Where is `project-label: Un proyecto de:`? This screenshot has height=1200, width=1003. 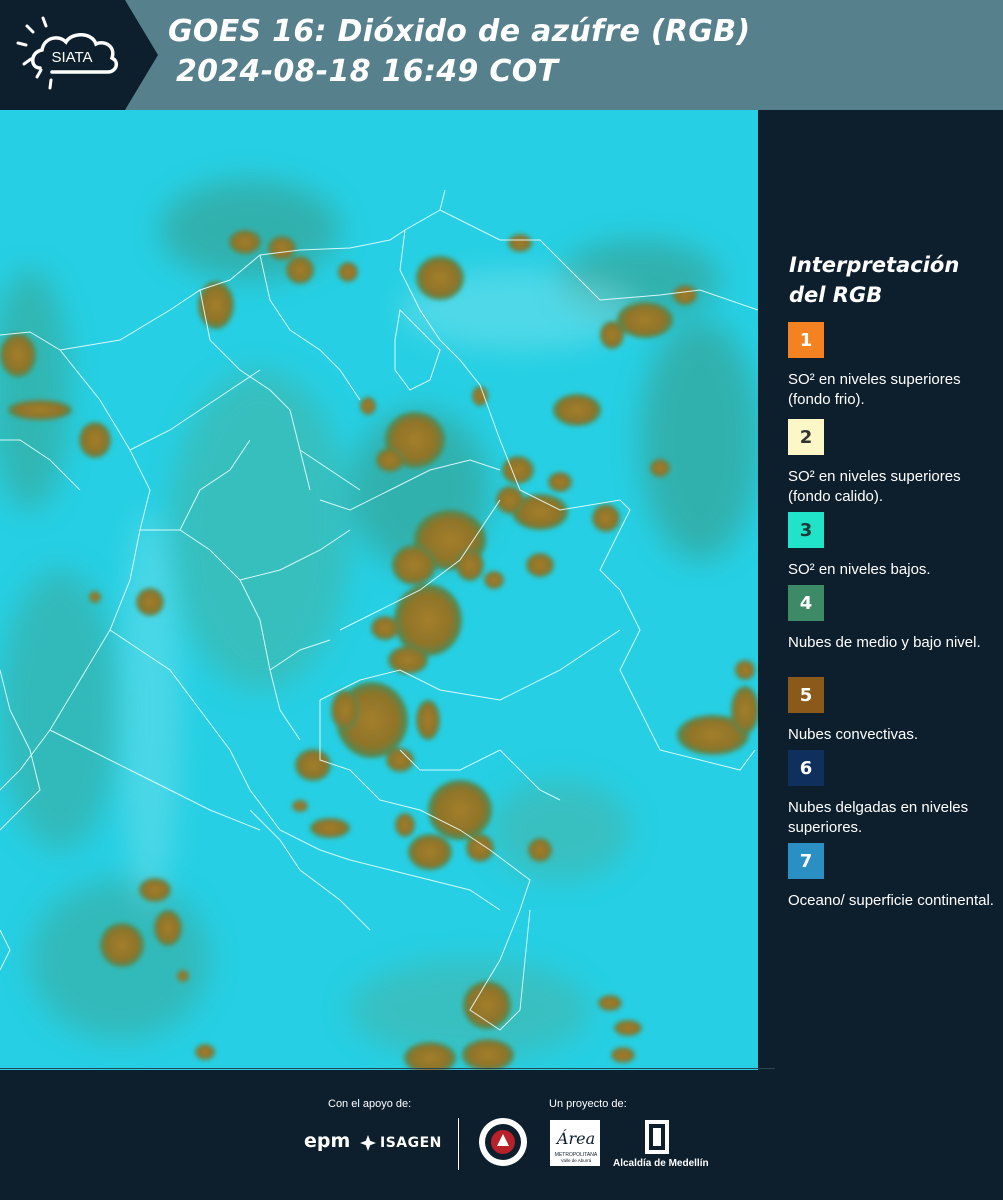 project-label: Un proyecto de: is located at coordinates (588, 1104).